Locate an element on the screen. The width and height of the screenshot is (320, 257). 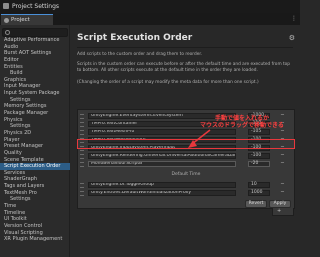
sidebar-item: TextMesh Pro is located at coordinates (35, 193).